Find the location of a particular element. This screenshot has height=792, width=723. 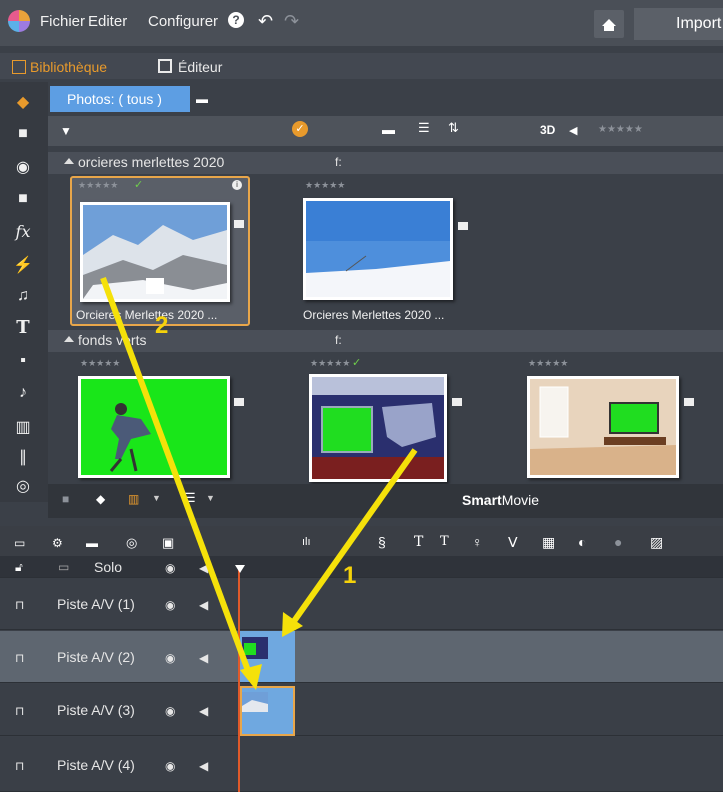

annotation-number-2: 2 is located at coordinates (162, 325).